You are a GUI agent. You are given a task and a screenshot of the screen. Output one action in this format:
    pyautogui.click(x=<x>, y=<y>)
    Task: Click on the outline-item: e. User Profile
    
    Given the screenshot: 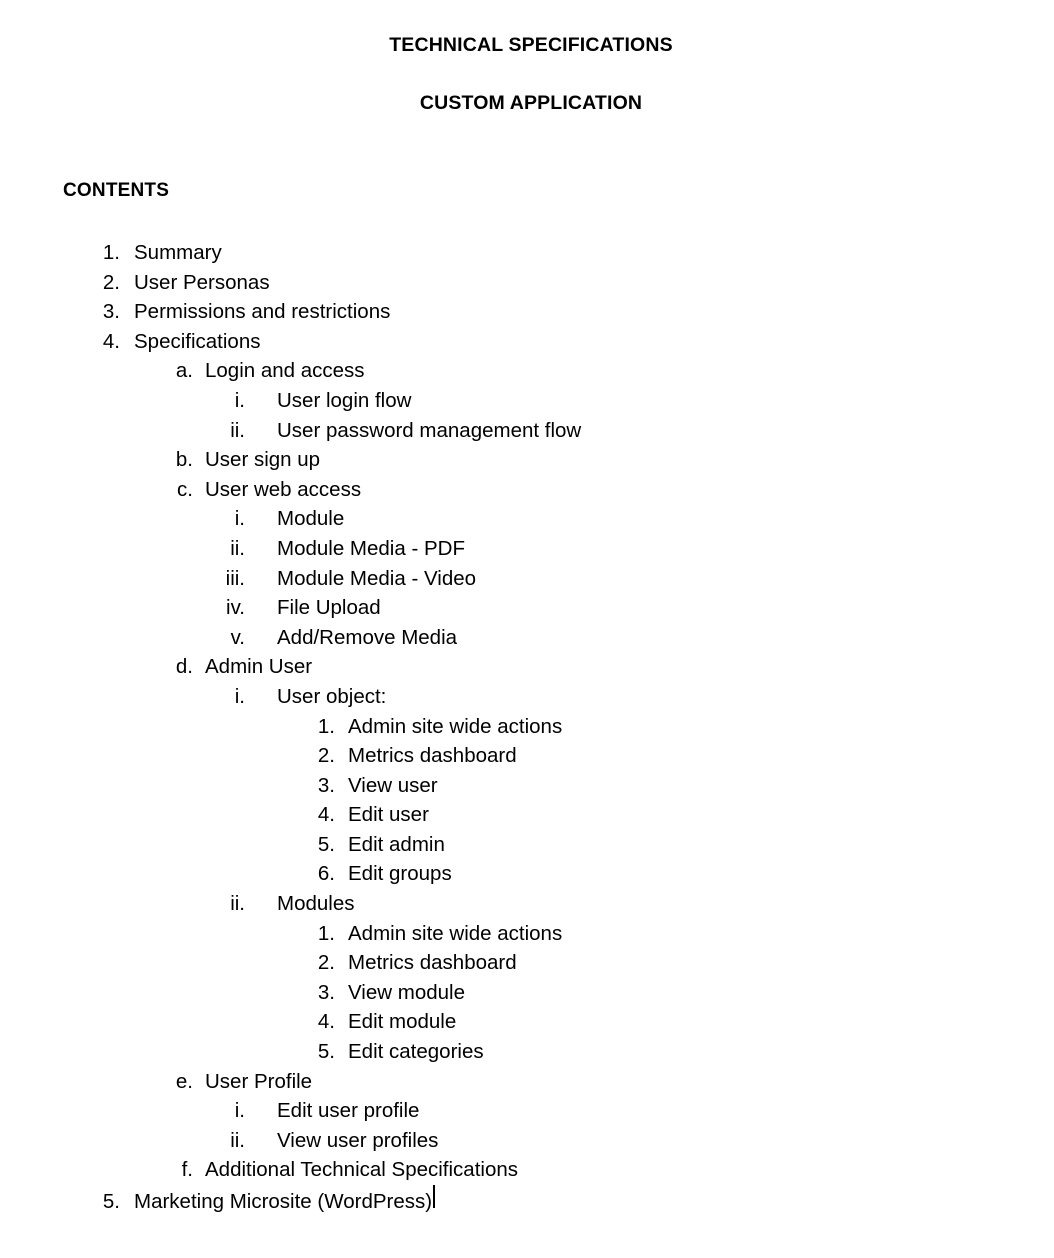 What is the action you would take?
    pyautogui.click(x=527, y=1082)
    